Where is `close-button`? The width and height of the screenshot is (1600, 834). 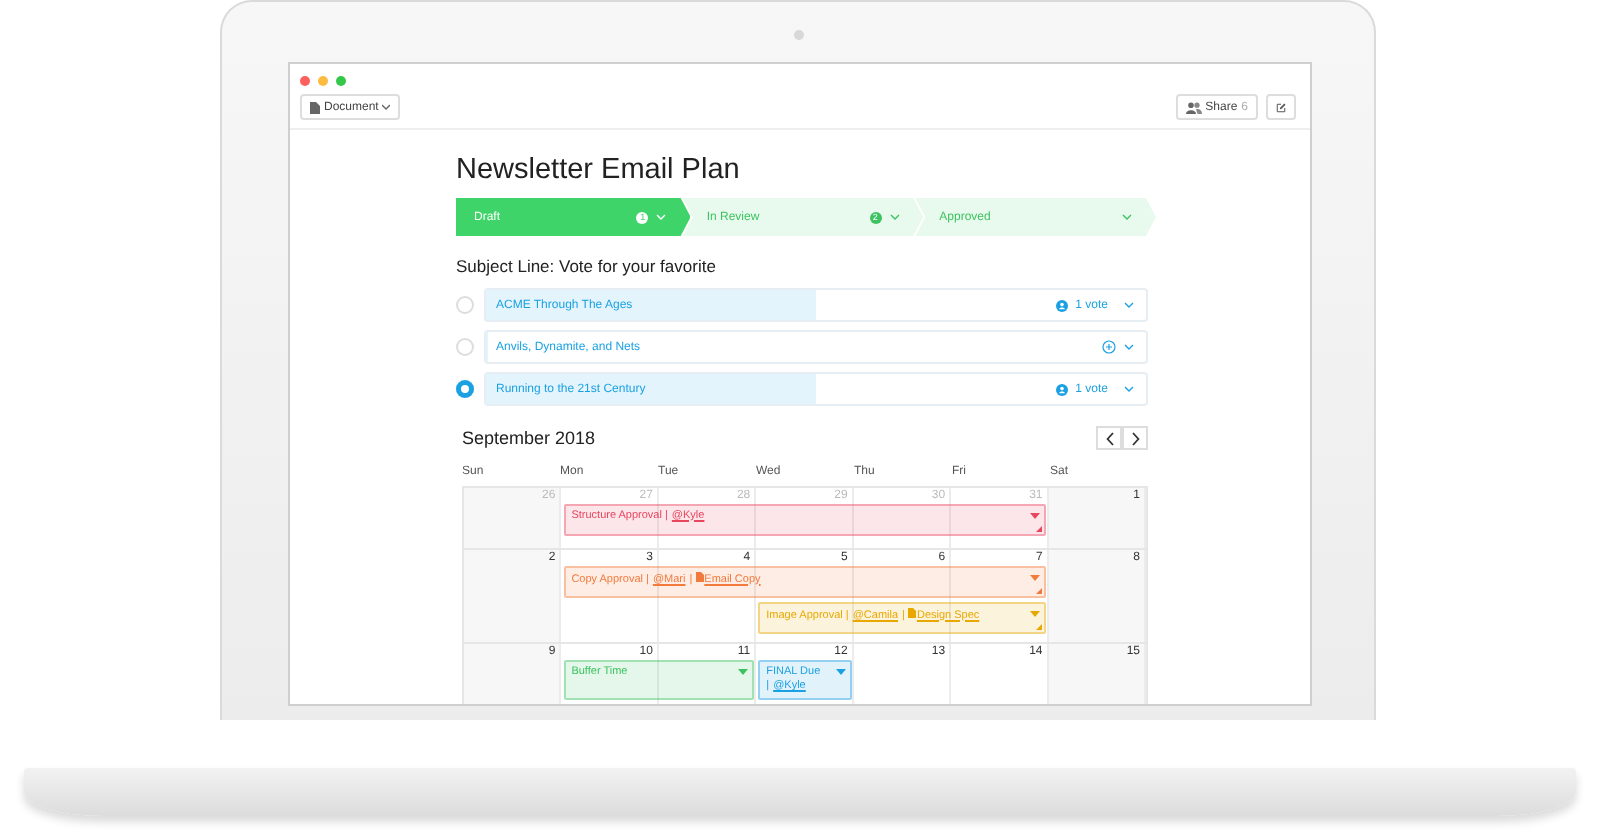 close-button is located at coordinates (305, 81).